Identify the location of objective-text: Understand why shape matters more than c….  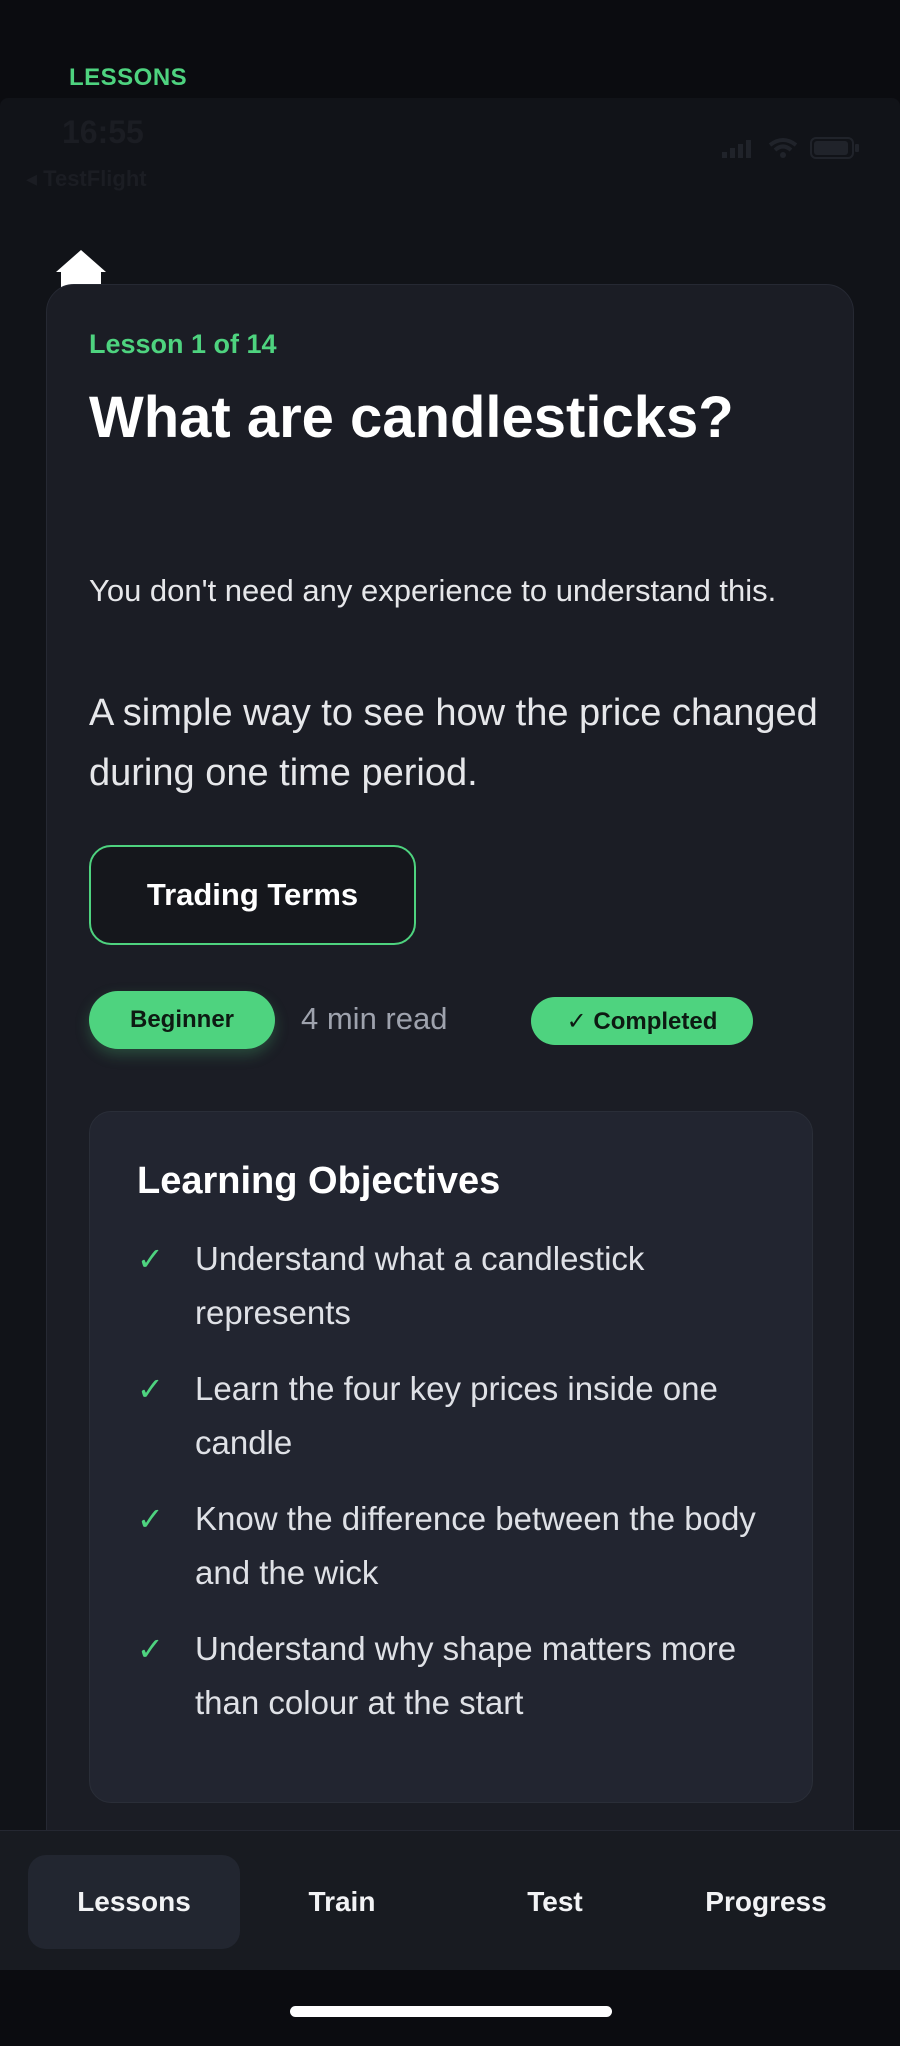
(466, 1675).